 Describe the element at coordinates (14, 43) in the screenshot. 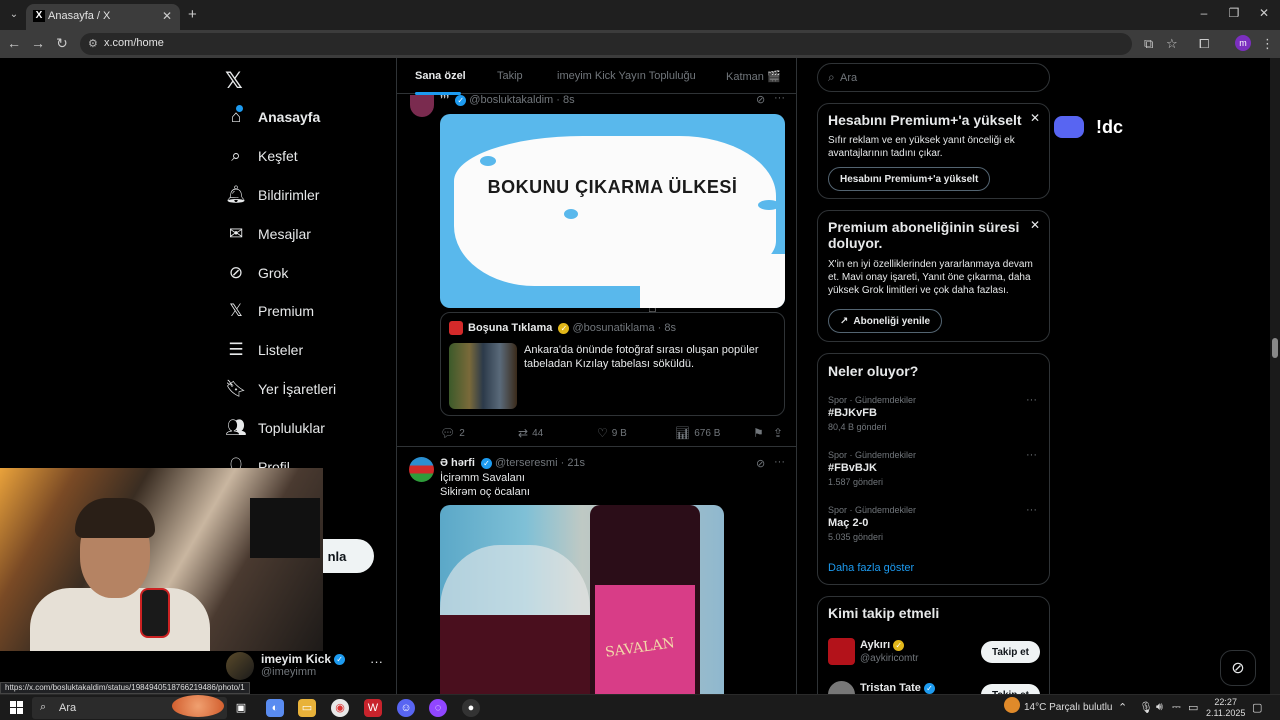

I see `back-icon: ←` at that location.